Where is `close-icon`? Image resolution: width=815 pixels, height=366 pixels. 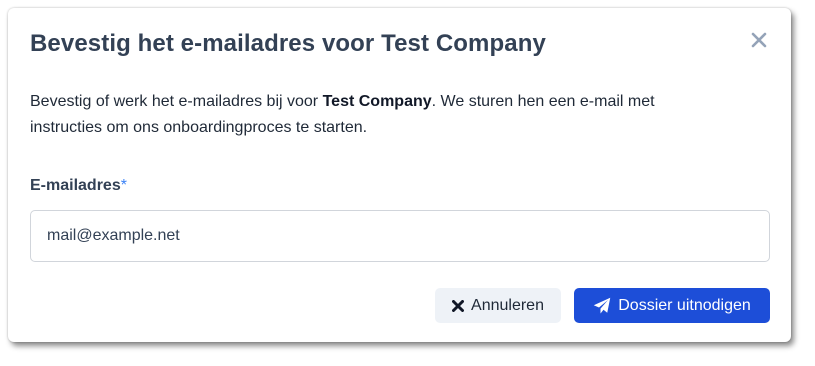
close-icon is located at coordinates (759, 40).